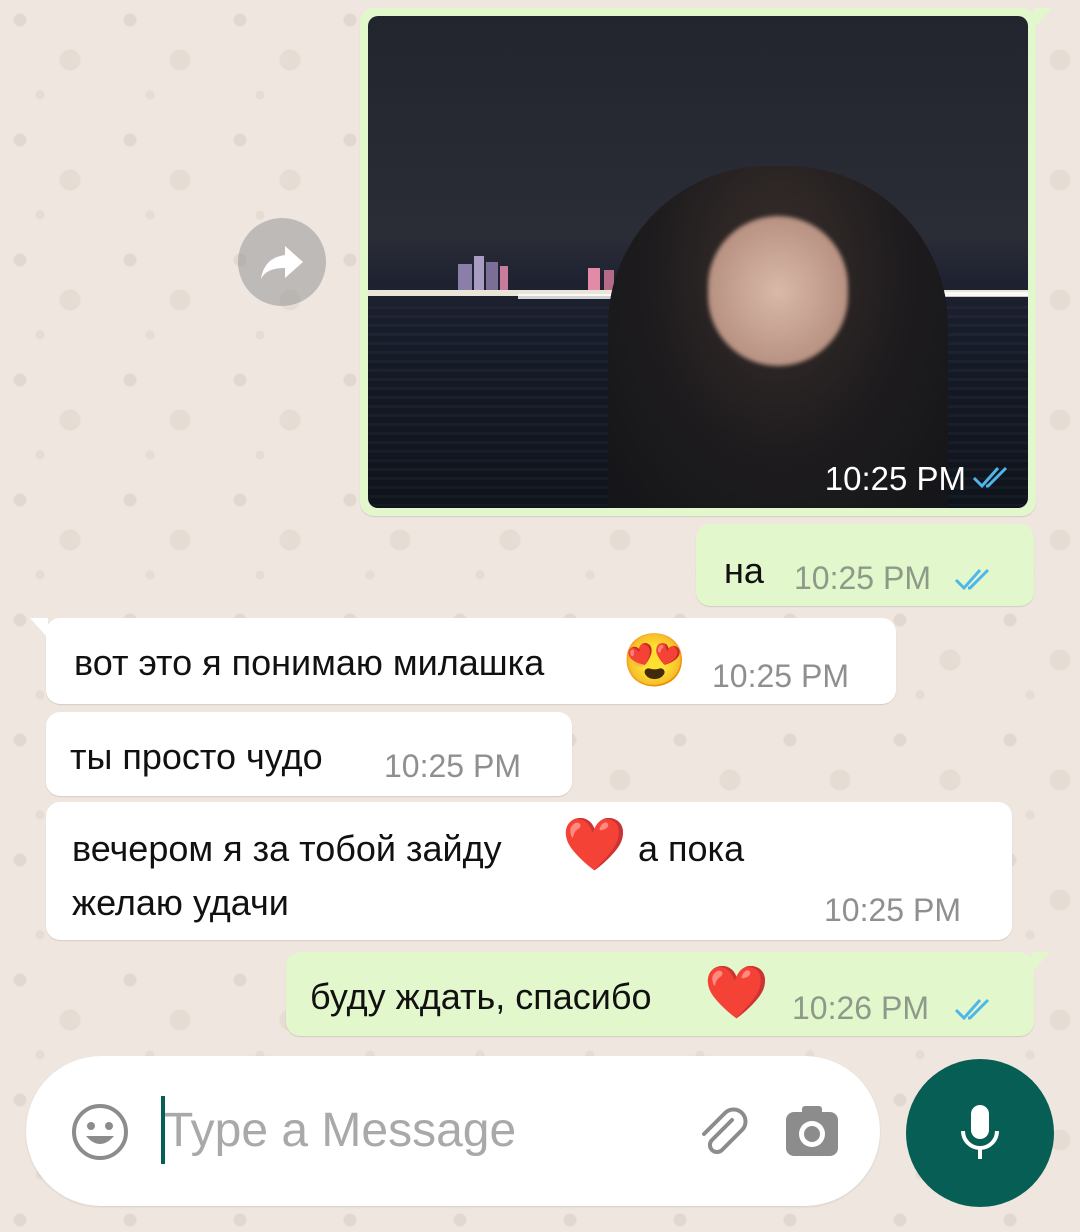  I want to click on outgoing-message: буду ждать, спасибо ❤️ 10:26 PM, so click(668, 994).